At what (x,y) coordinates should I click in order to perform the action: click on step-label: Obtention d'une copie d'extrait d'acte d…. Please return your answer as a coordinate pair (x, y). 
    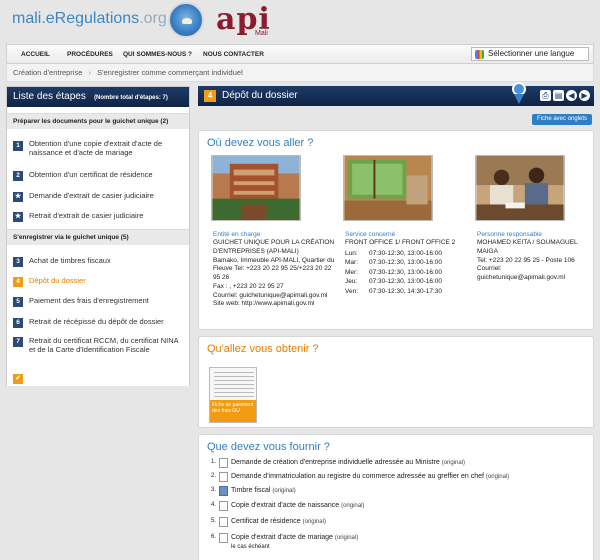
    Looking at the image, I should click on (96, 148).